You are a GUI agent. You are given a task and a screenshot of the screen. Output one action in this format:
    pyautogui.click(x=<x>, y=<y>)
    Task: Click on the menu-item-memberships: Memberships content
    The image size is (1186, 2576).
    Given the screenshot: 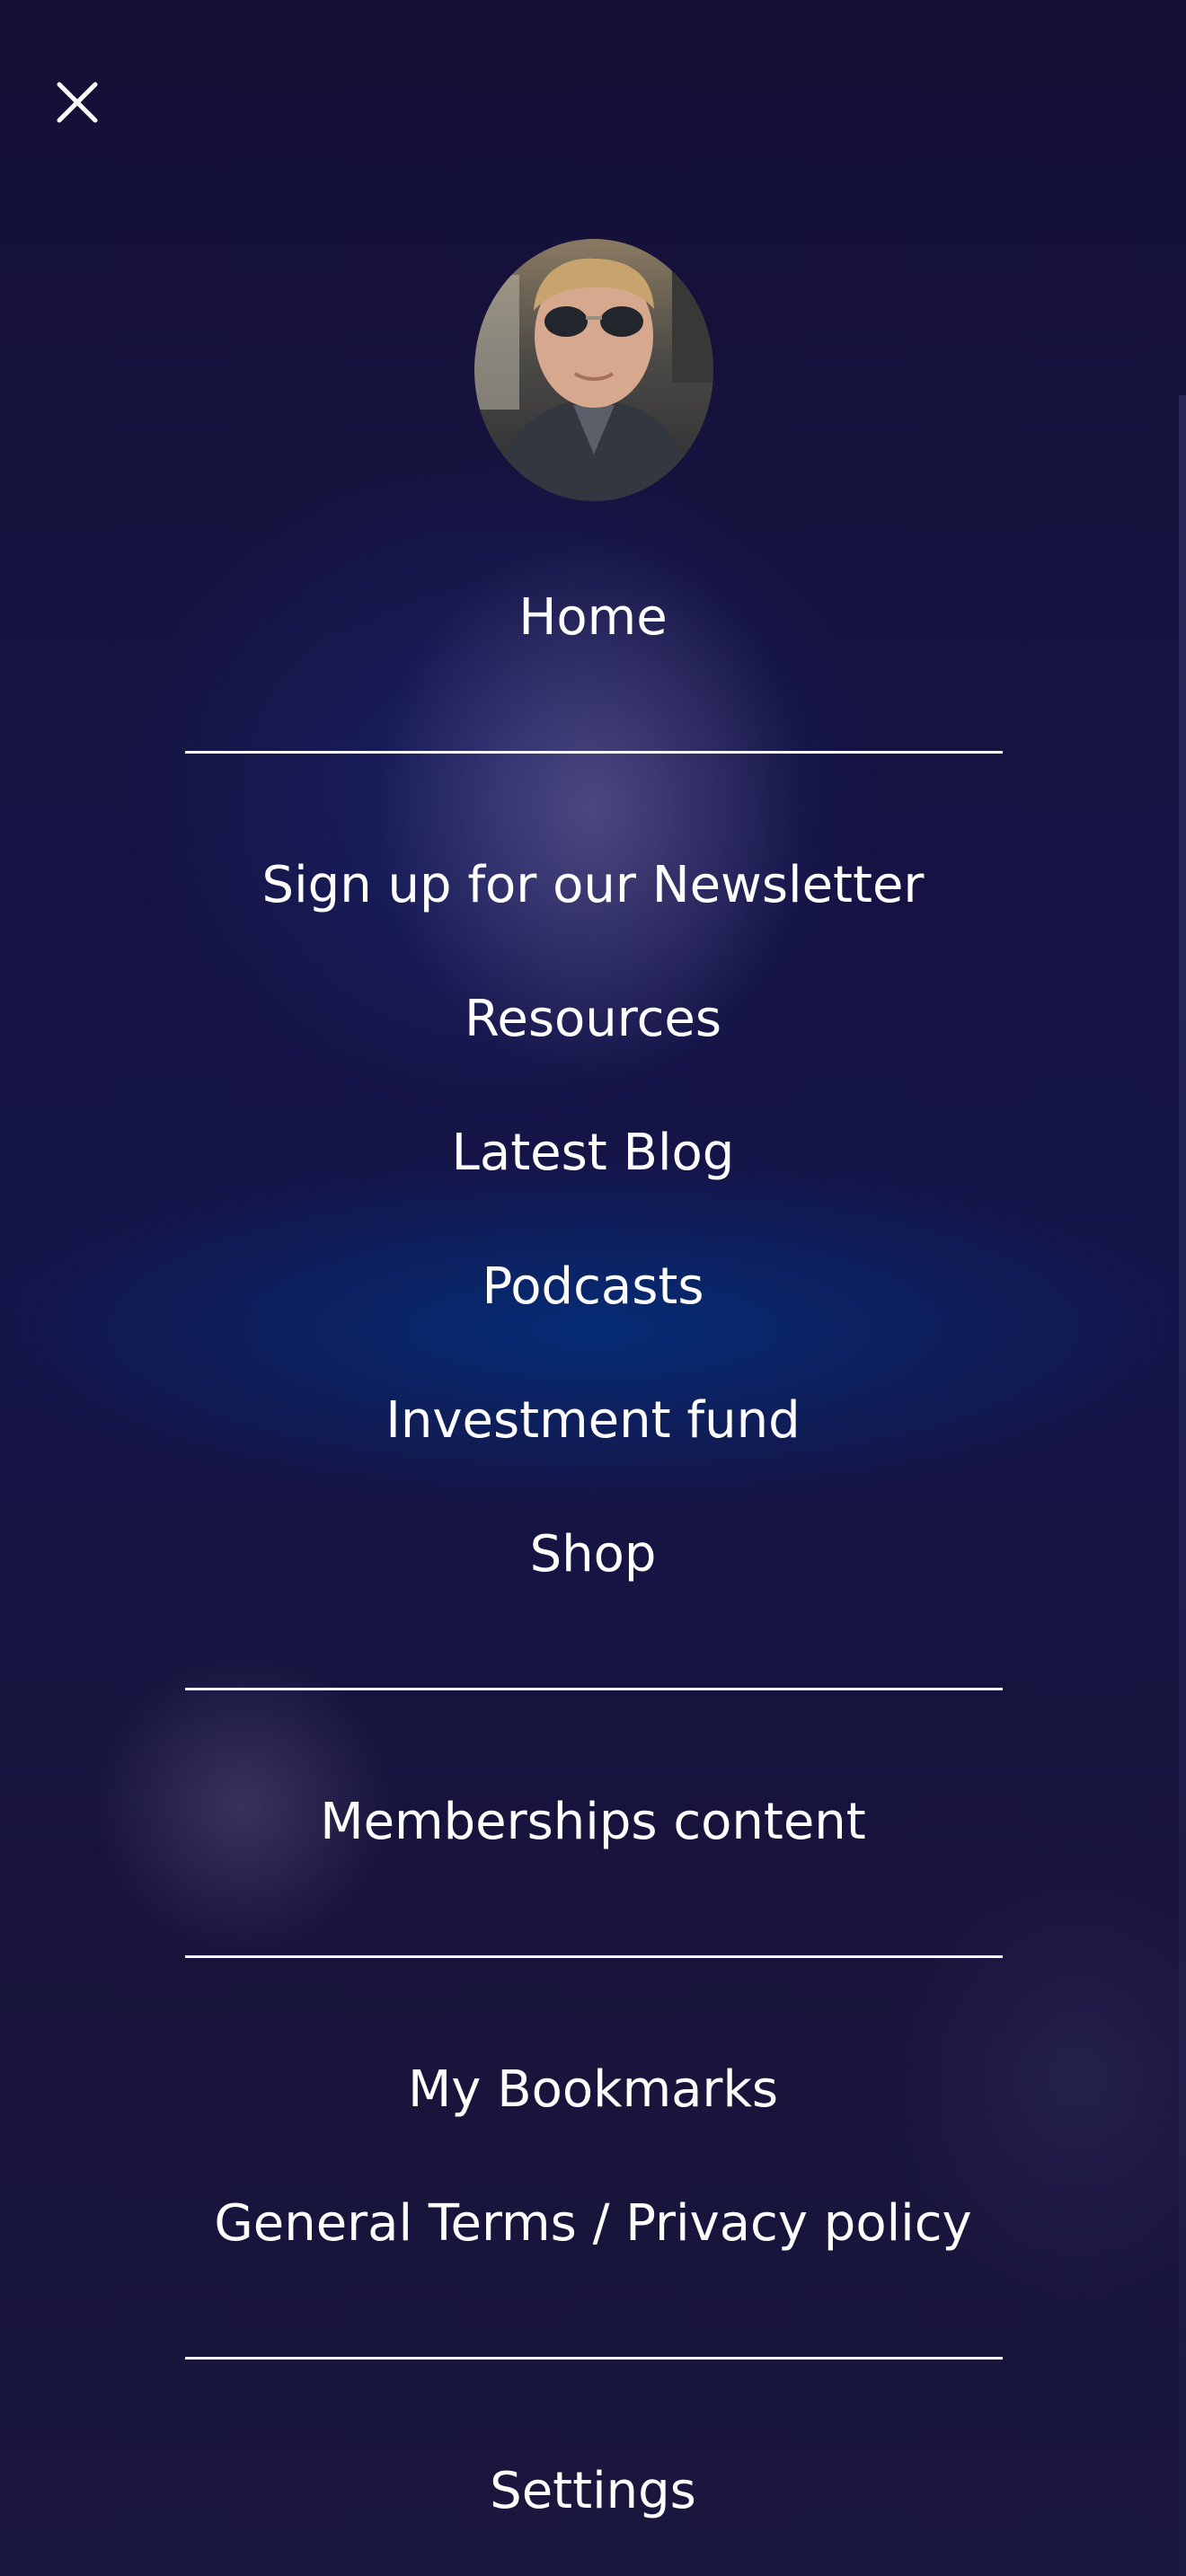 What is the action you would take?
    pyautogui.click(x=593, y=1822)
    